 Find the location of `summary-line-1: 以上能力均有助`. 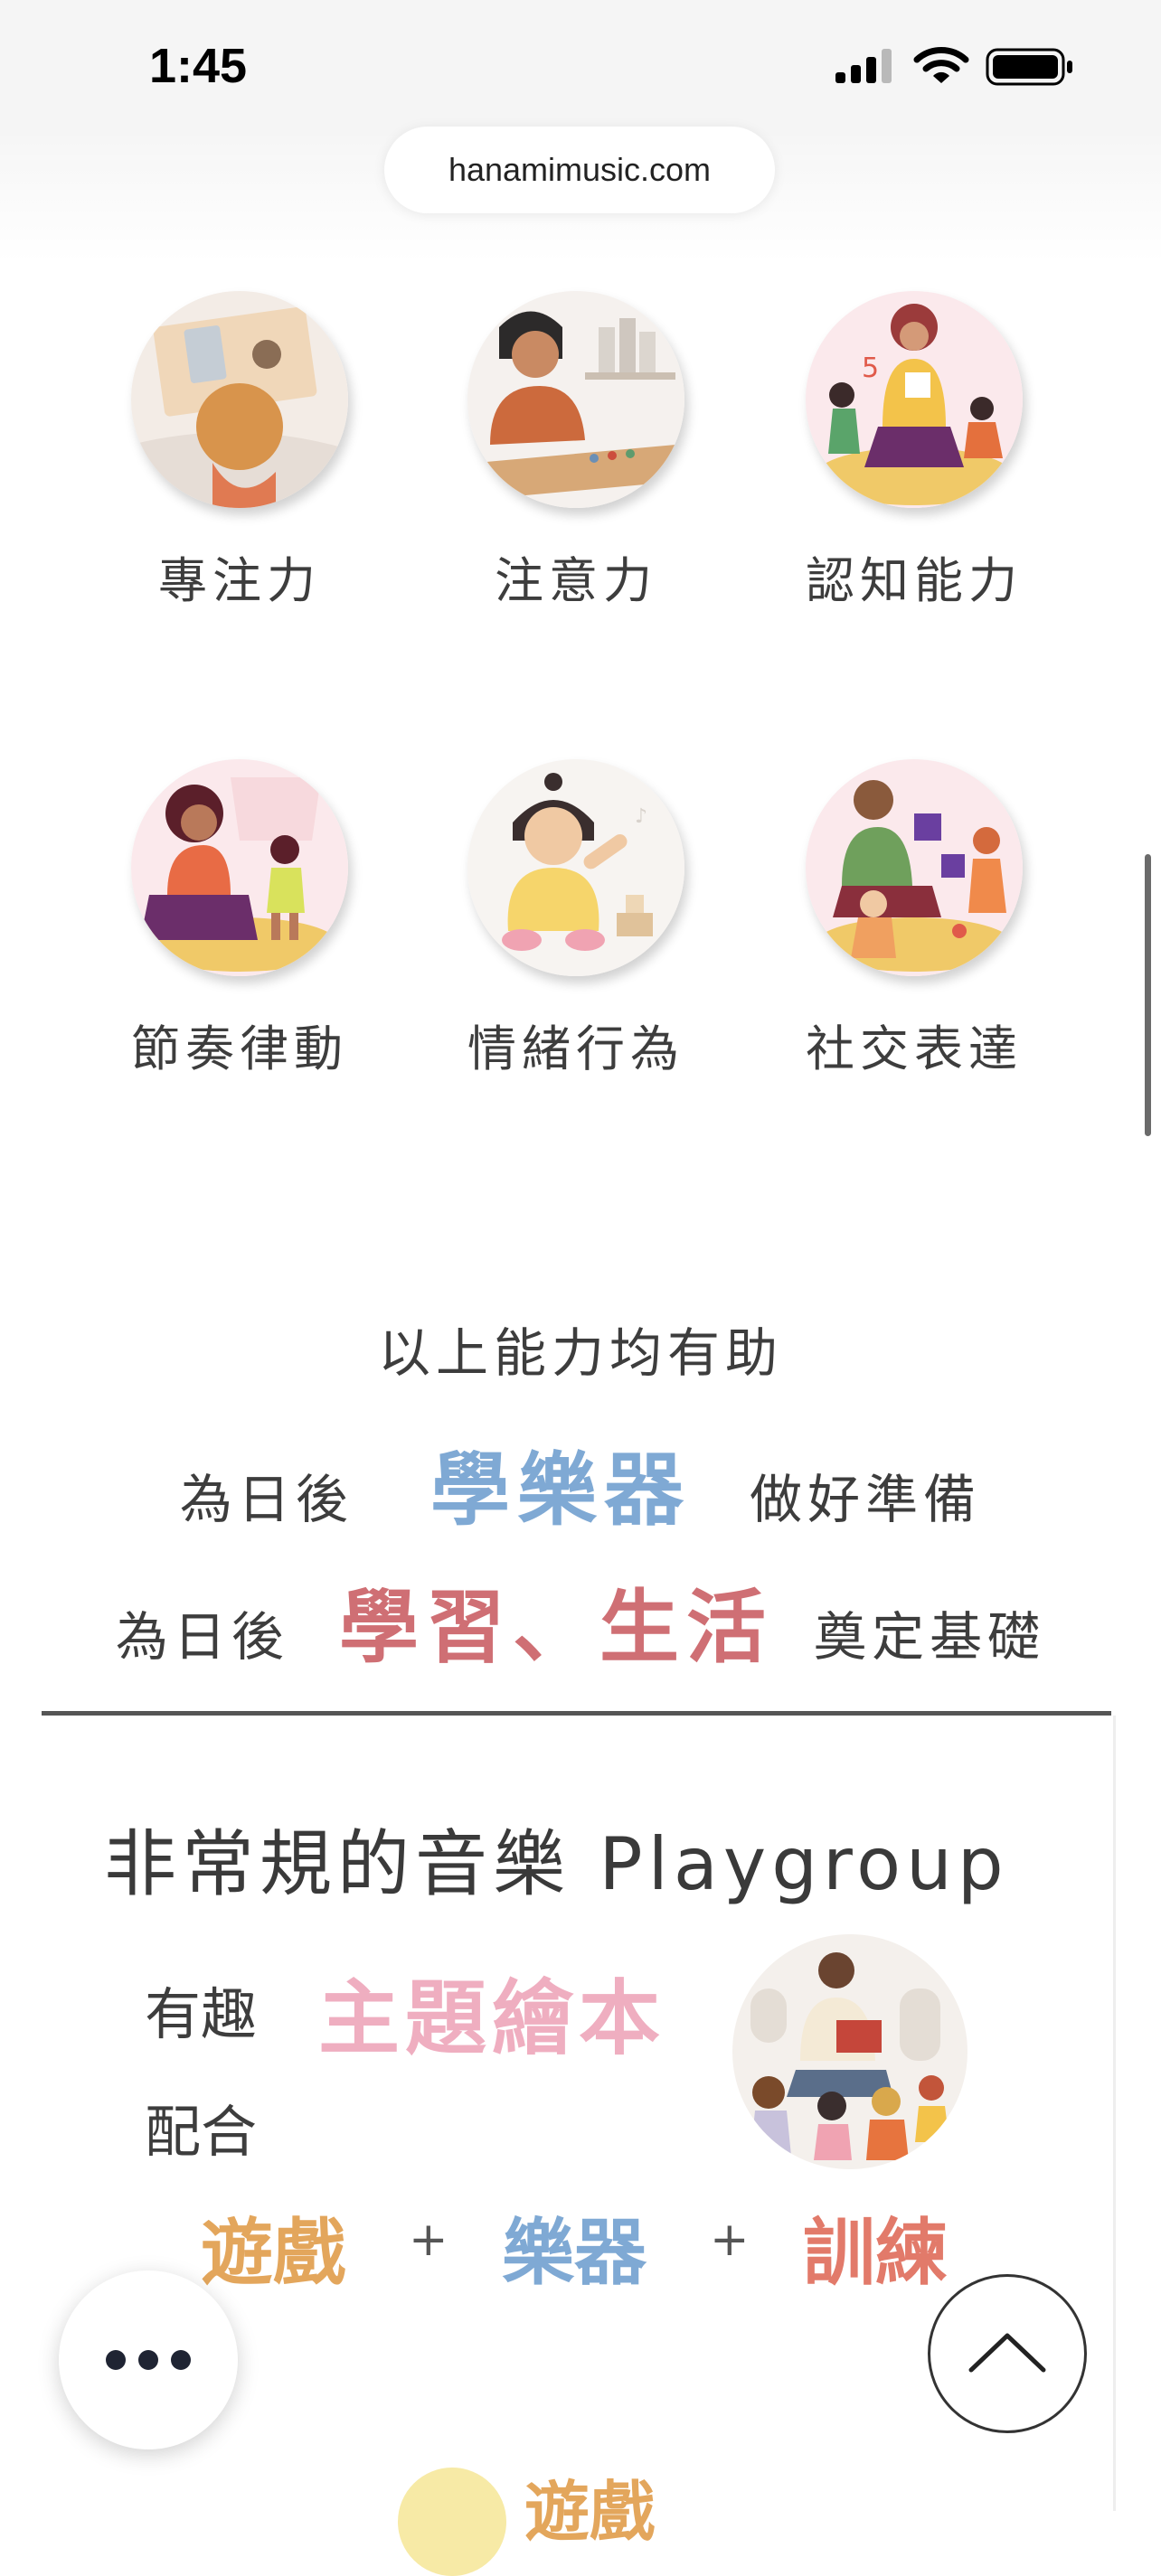

summary-line-1: 以上能力均有助 is located at coordinates (580, 1349).